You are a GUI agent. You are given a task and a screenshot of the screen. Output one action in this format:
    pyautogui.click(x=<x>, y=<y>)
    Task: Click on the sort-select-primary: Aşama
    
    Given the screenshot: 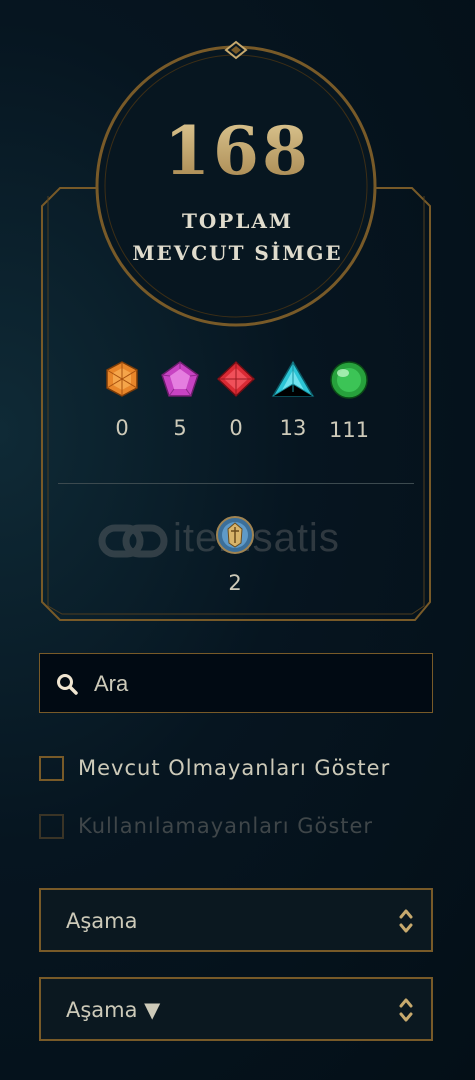 What is the action you would take?
    pyautogui.click(x=236, y=920)
    